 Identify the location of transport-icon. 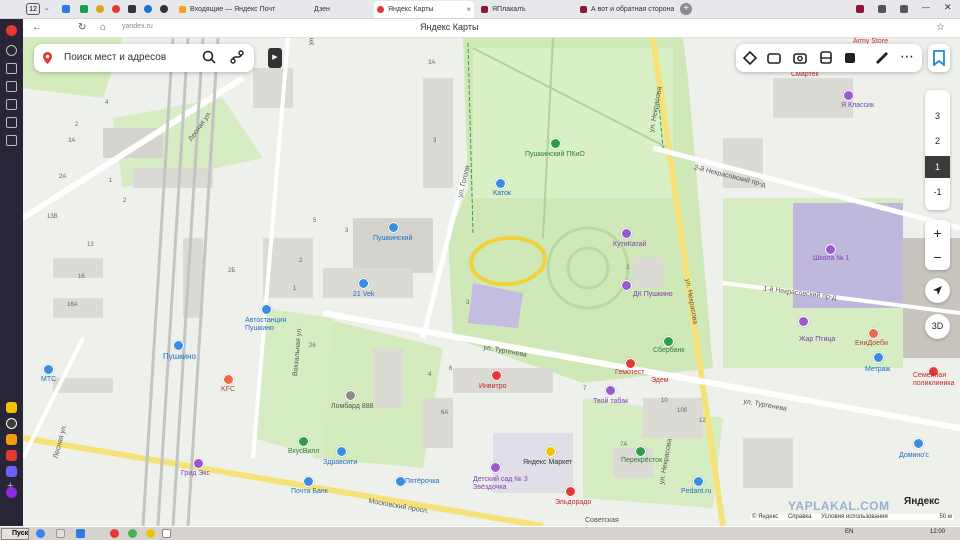
(826, 58).